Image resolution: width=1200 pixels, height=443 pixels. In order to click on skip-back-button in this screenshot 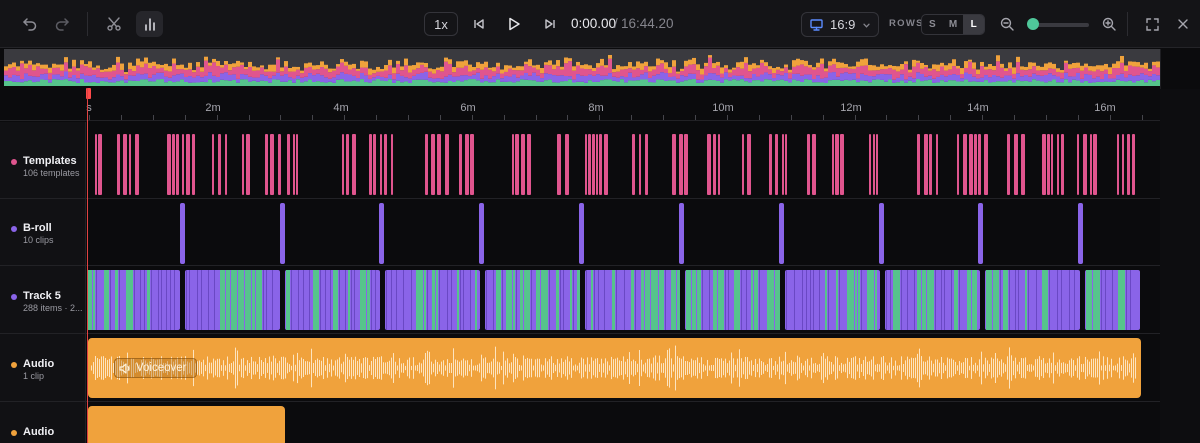, I will do `click(479, 24)`.